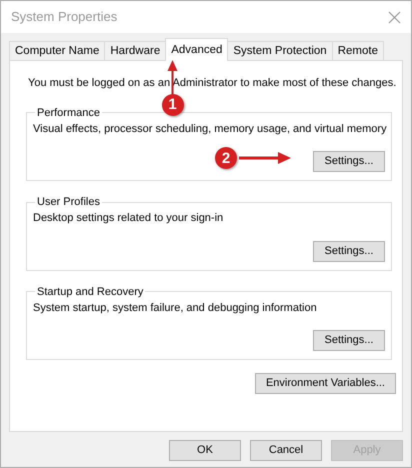  Describe the element at coordinates (57, 50) in the screenshot. I see `tab: Computer Name` at that location.